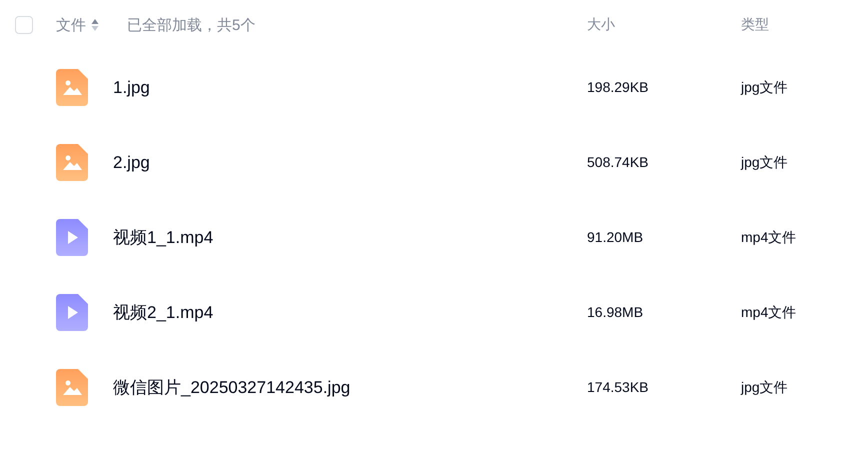 The width and height of the screenshot is (866, 476). I want to click on name-column-header: 文件, so click(71, 25).